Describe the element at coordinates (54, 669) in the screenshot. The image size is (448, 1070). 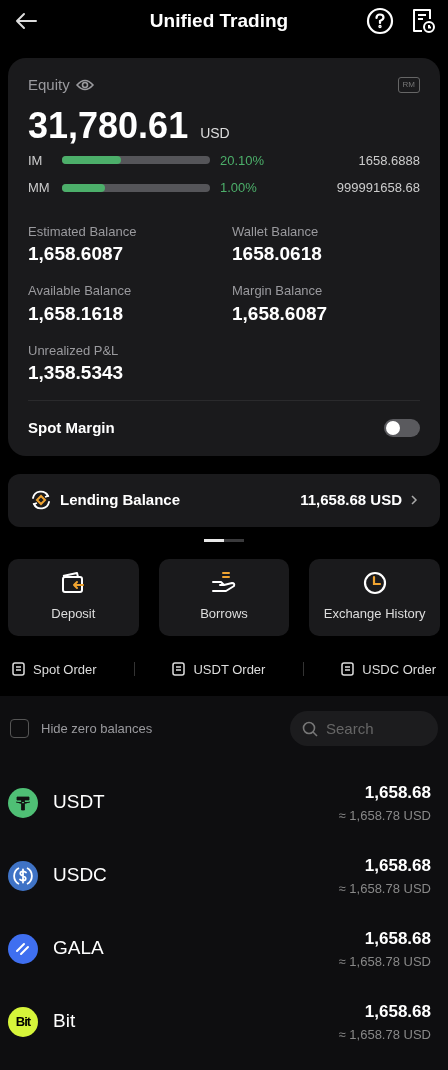
I see `order-link: Spot Order` at that location.